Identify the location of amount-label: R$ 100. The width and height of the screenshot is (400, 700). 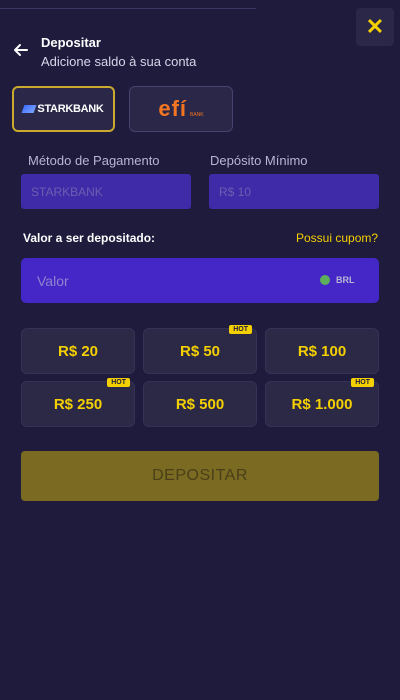
(322, 351).